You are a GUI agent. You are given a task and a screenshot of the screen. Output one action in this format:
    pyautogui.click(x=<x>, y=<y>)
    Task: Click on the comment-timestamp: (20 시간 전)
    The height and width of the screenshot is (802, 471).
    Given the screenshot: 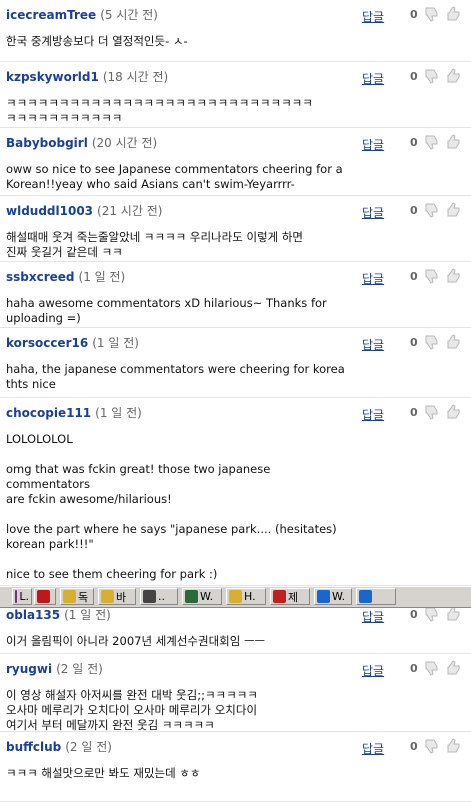 What is the action you would take?
    pyautogui.click(x=124, y=143)
    